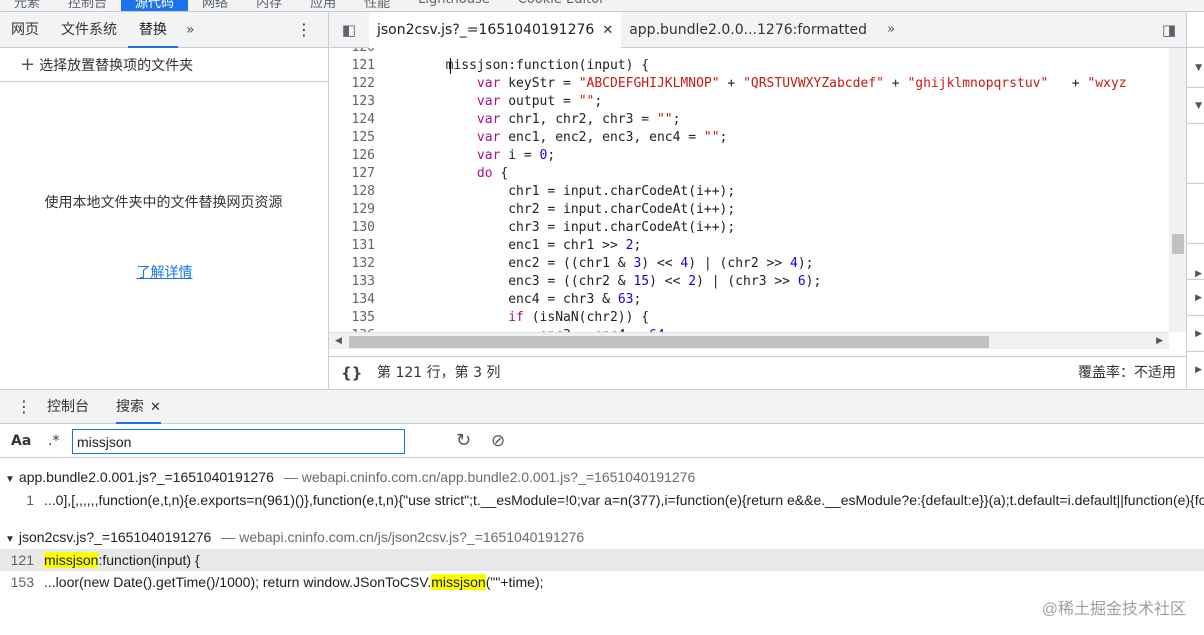  I want to click on line-number: 127, so click(352, 174).